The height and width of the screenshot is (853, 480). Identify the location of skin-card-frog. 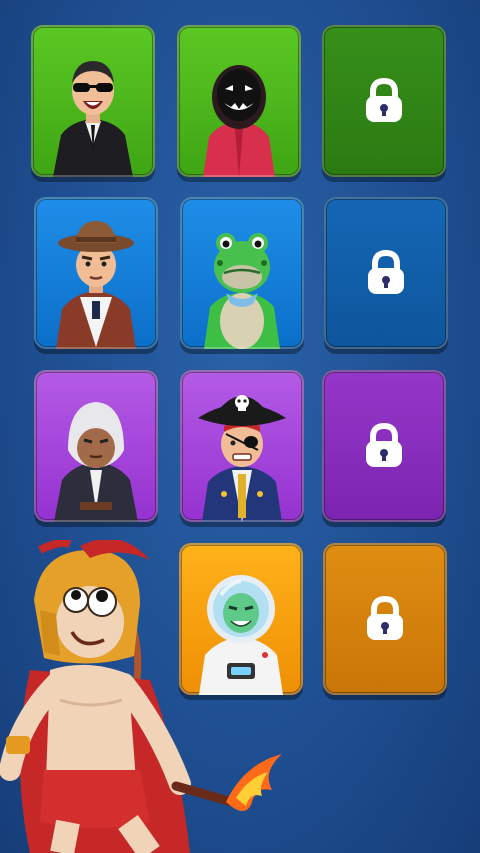
(242, 273).